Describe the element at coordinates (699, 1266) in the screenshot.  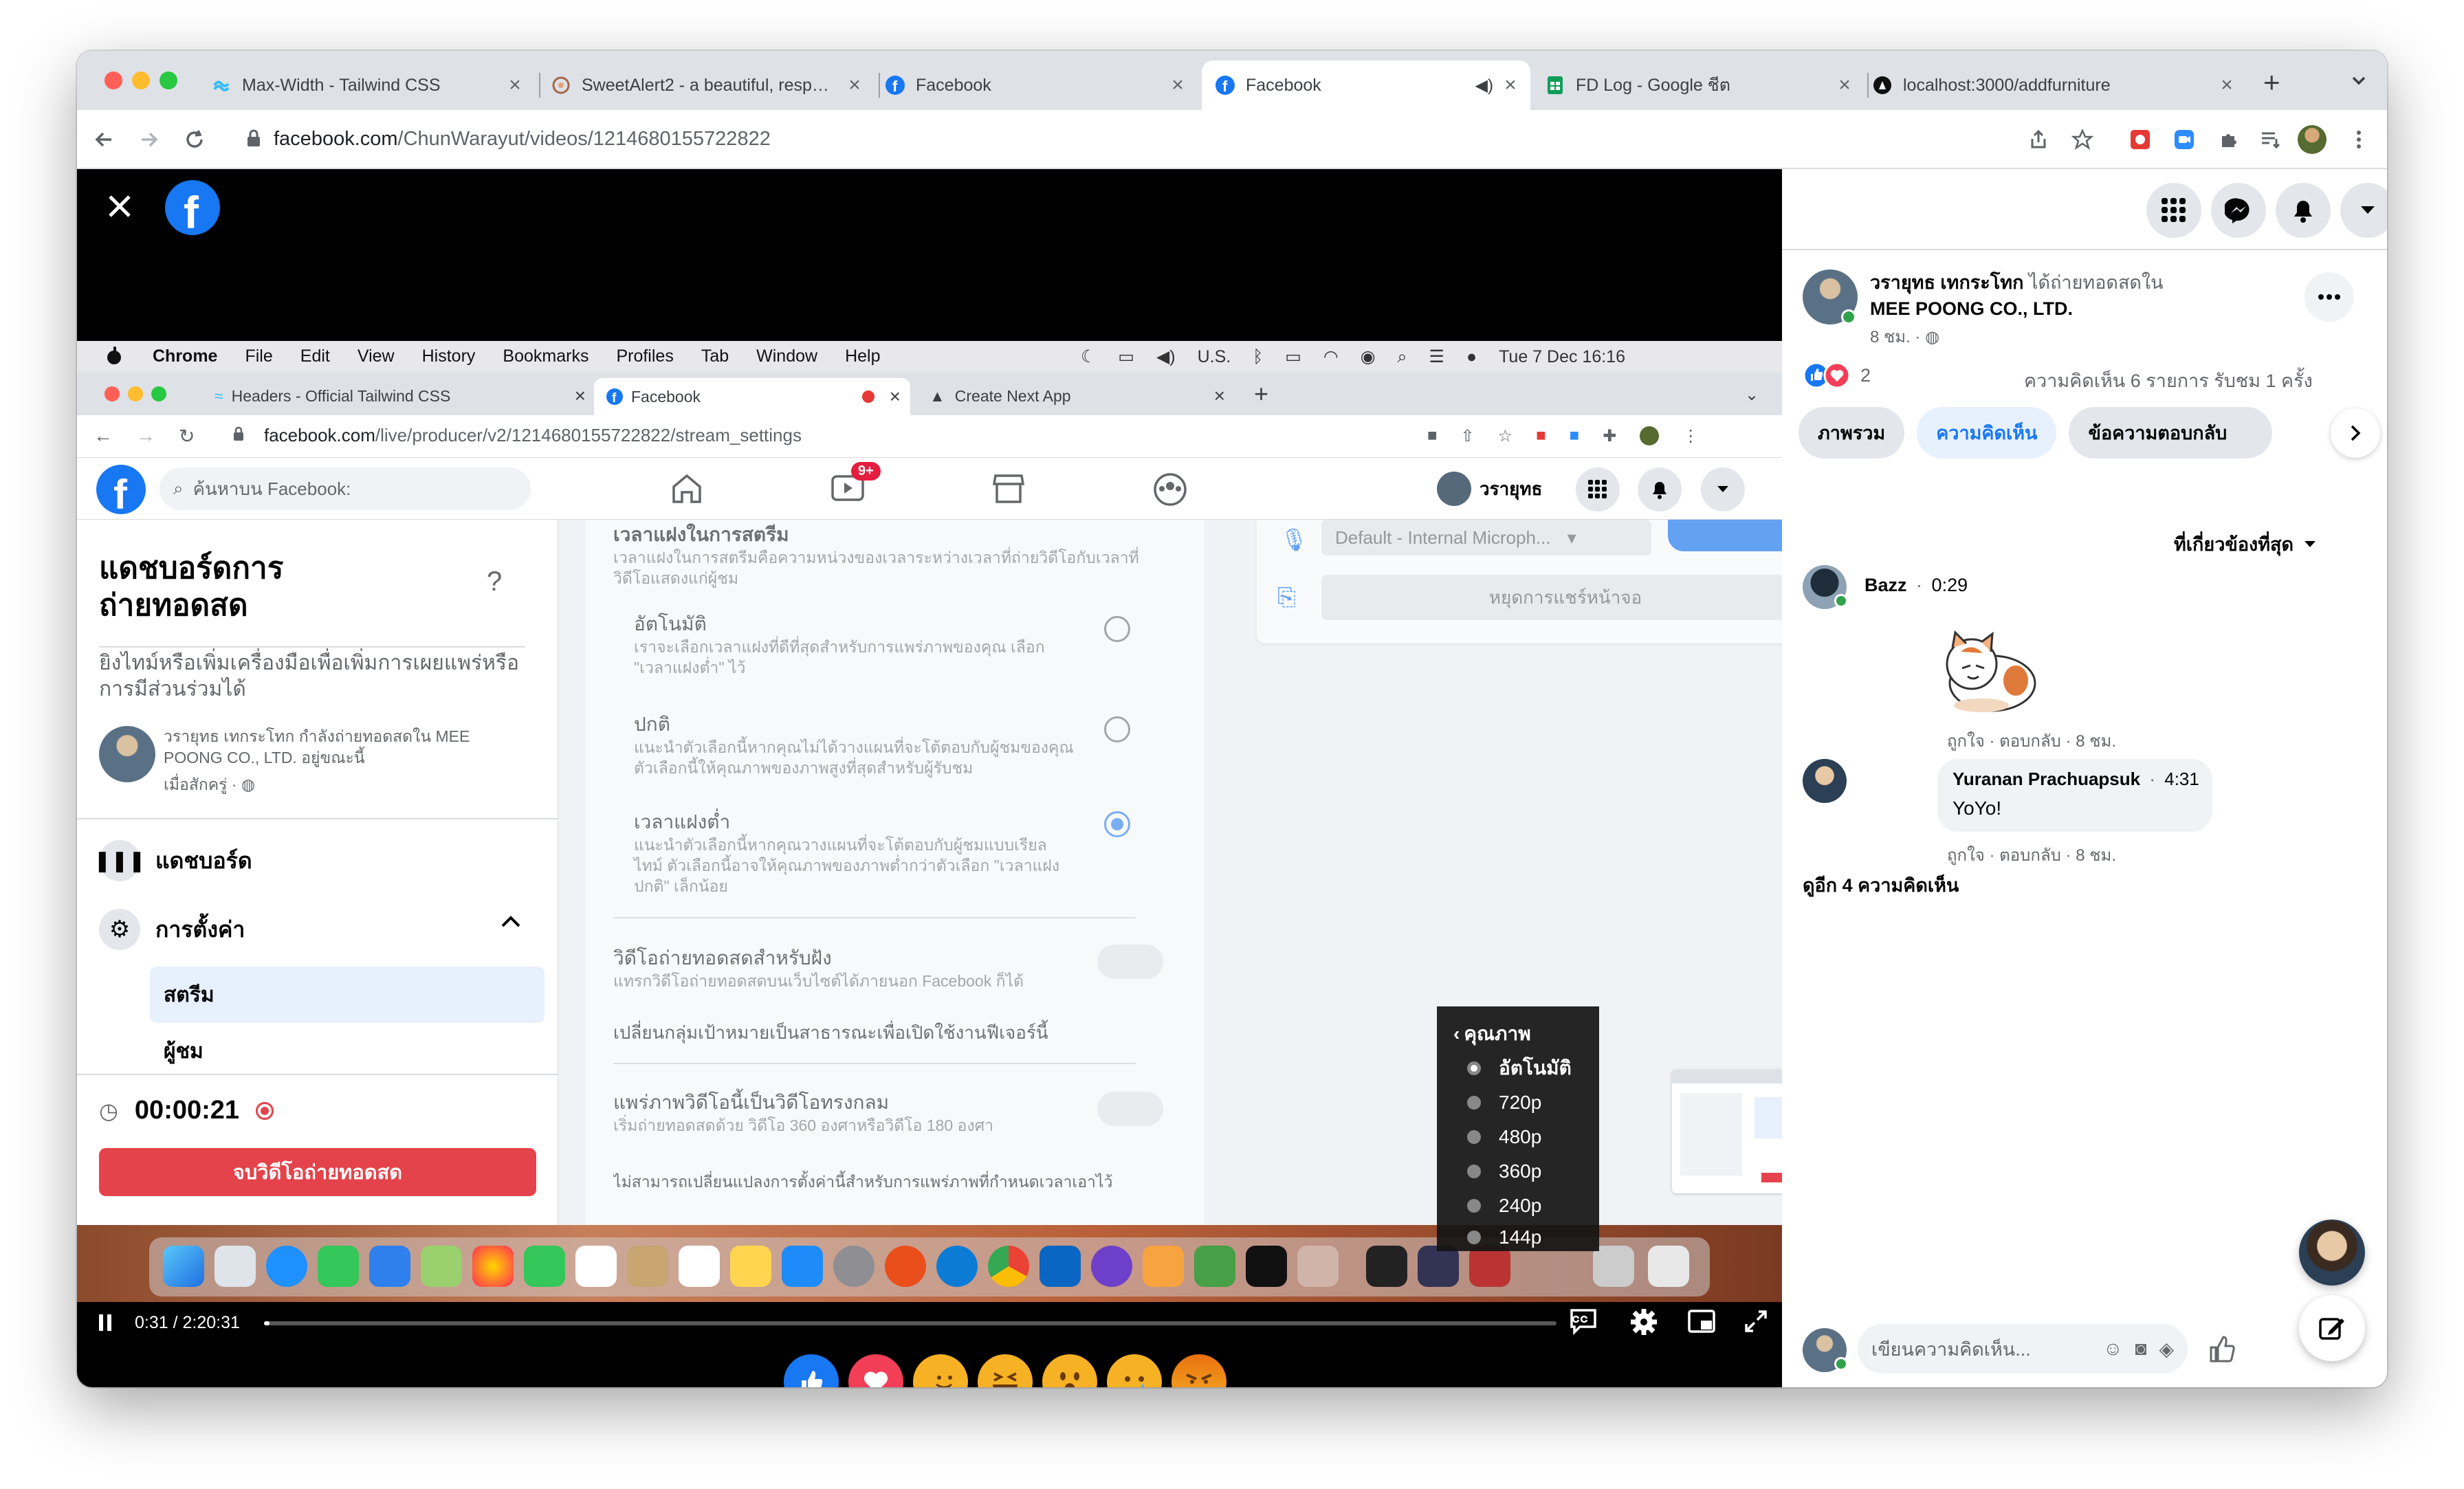
I see `reminders-icon` at that location.